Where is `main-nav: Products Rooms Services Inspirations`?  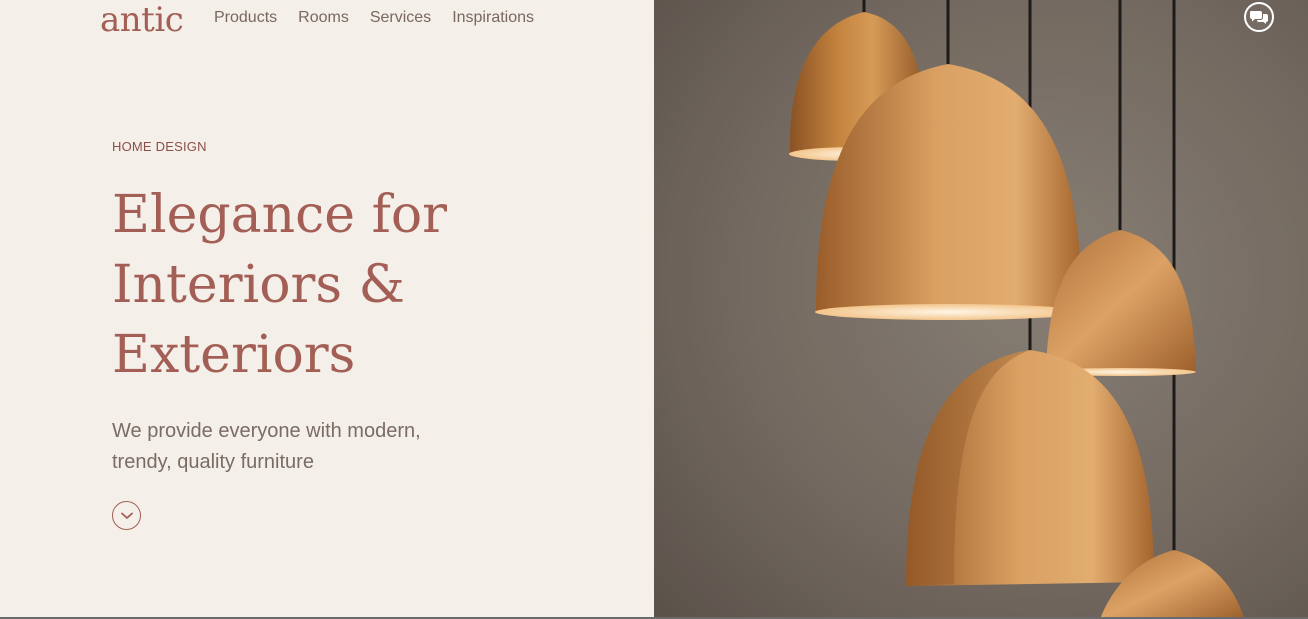
main-nav: Products Rooms Services Inspirations is located at coordinates (374, 18).